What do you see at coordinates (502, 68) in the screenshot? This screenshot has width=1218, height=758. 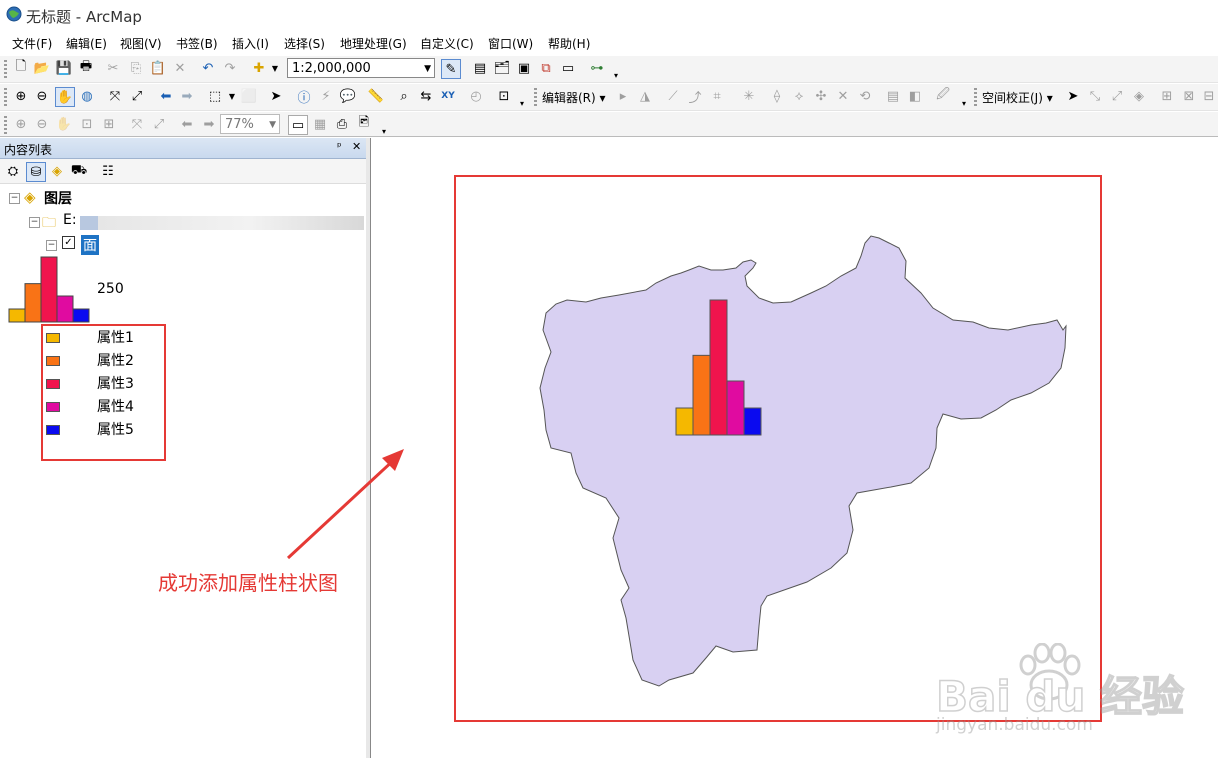 I see `catalog-icon: 🗂` at bounding box center [502, 68].